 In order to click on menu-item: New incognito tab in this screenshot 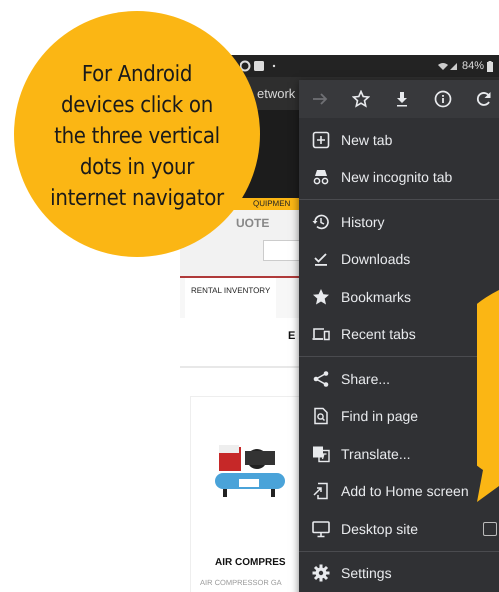, I will do `click(399, 177)`.